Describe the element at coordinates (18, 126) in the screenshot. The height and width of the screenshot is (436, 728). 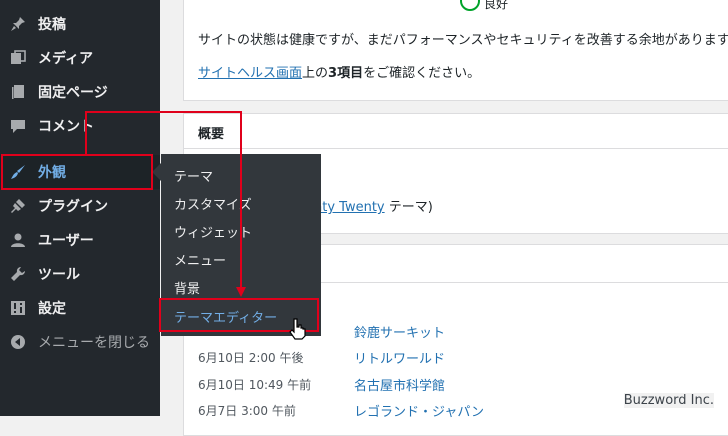
I see `comment-icon` at that location.